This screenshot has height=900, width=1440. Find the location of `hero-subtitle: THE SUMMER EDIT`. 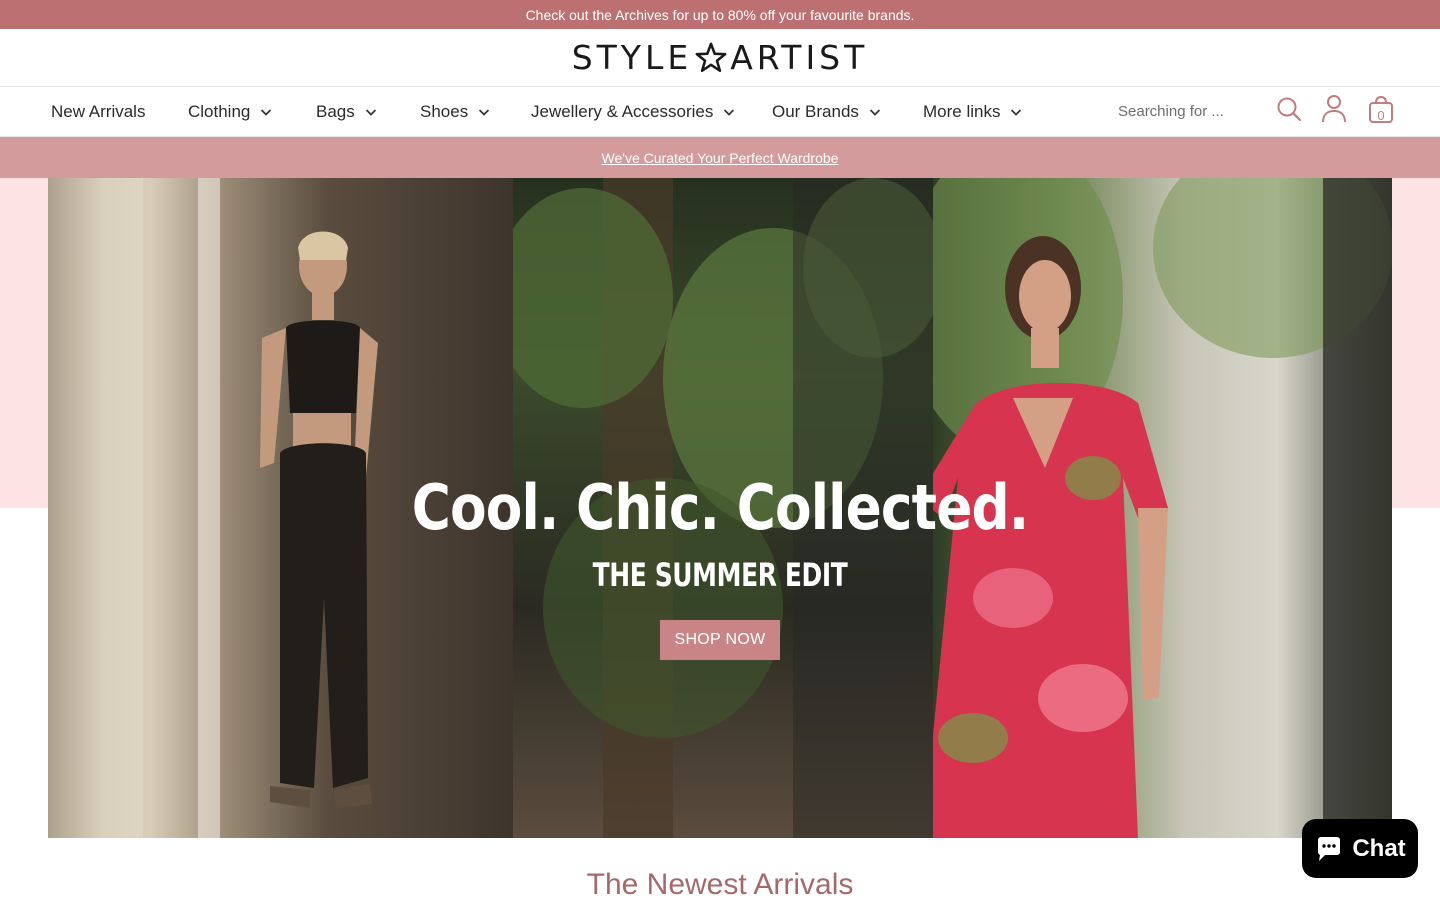

hero-subtitle: THE SUMMER EDIT is located at coordinates (720, 575).